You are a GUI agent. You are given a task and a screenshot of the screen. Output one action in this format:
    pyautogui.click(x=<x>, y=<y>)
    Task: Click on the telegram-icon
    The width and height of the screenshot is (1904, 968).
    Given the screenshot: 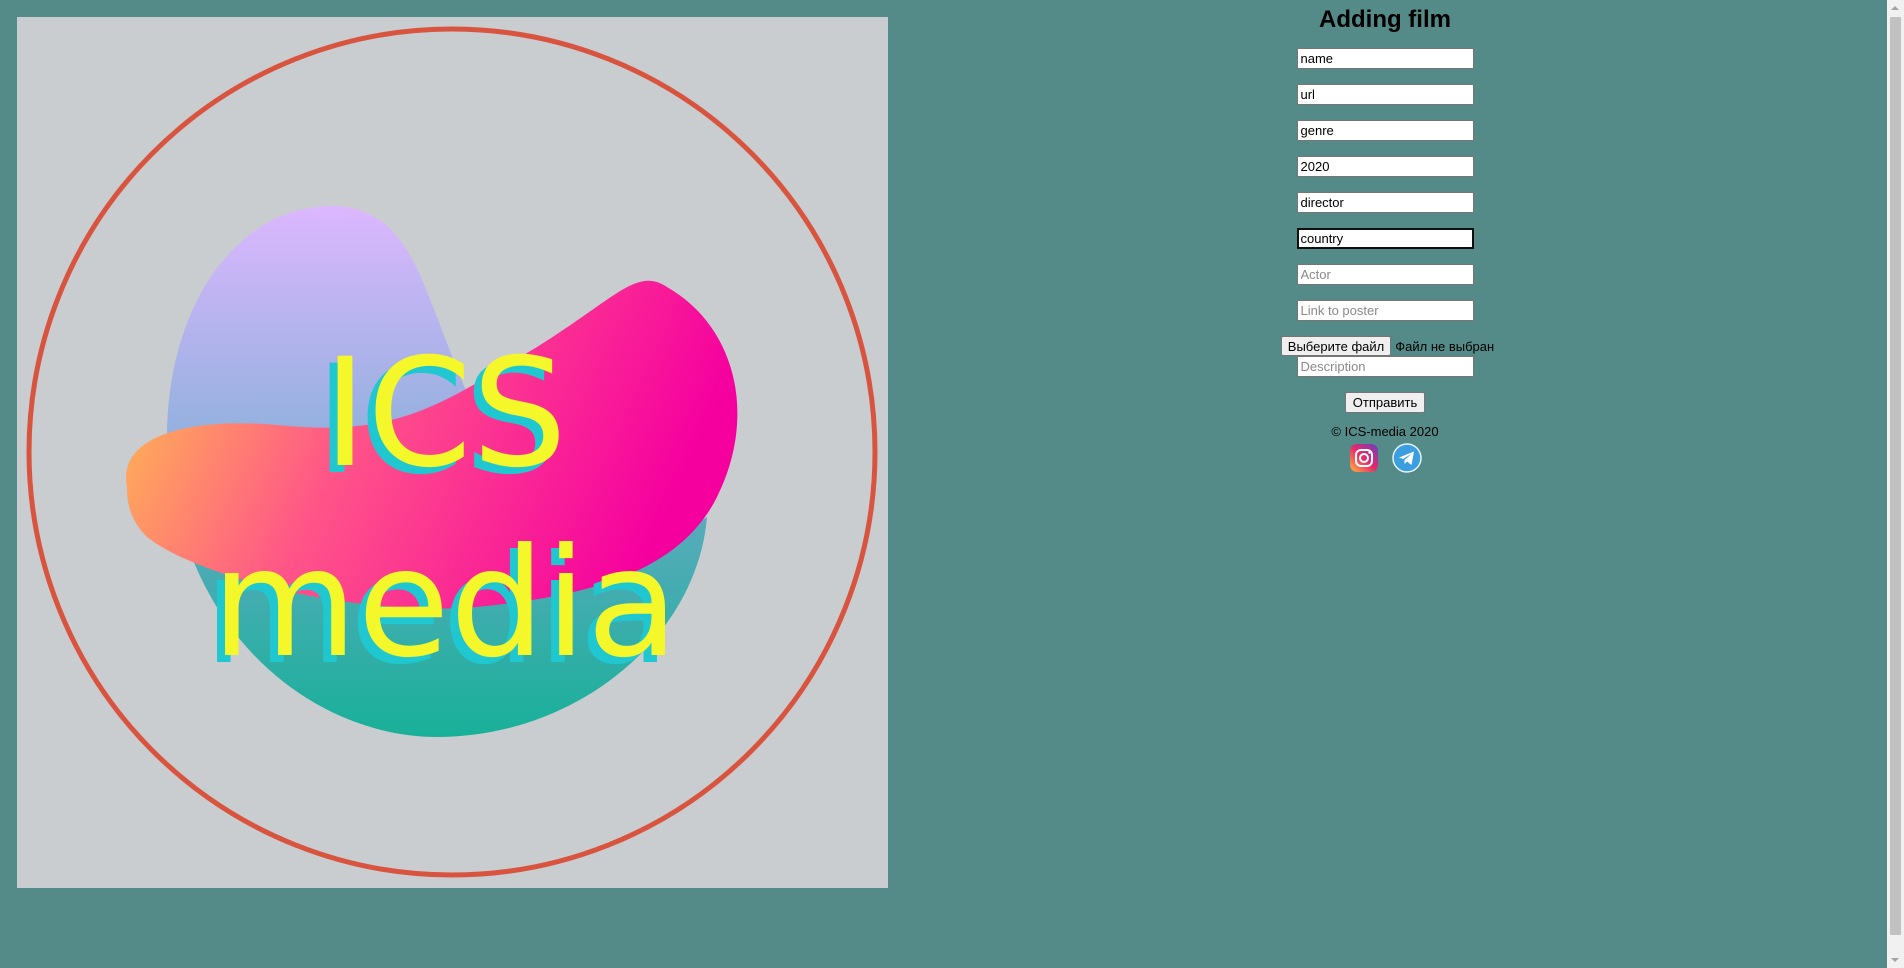 What is the action you would take?
    pyautogui.click(x=1406, y=458)
    